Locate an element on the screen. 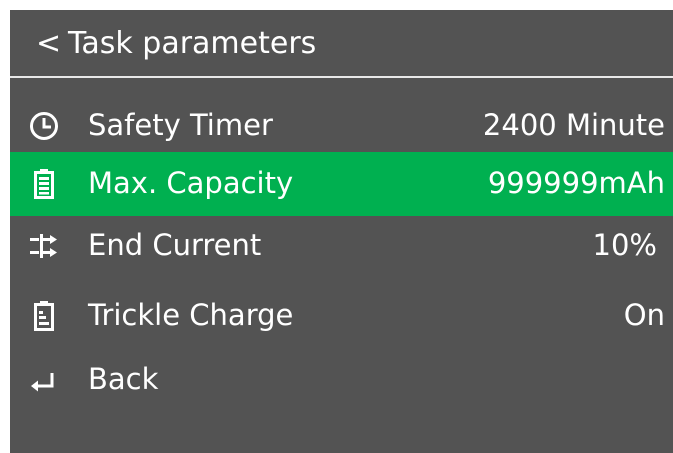  header-bar: < Task parameters is located at coordinates (341, 44).